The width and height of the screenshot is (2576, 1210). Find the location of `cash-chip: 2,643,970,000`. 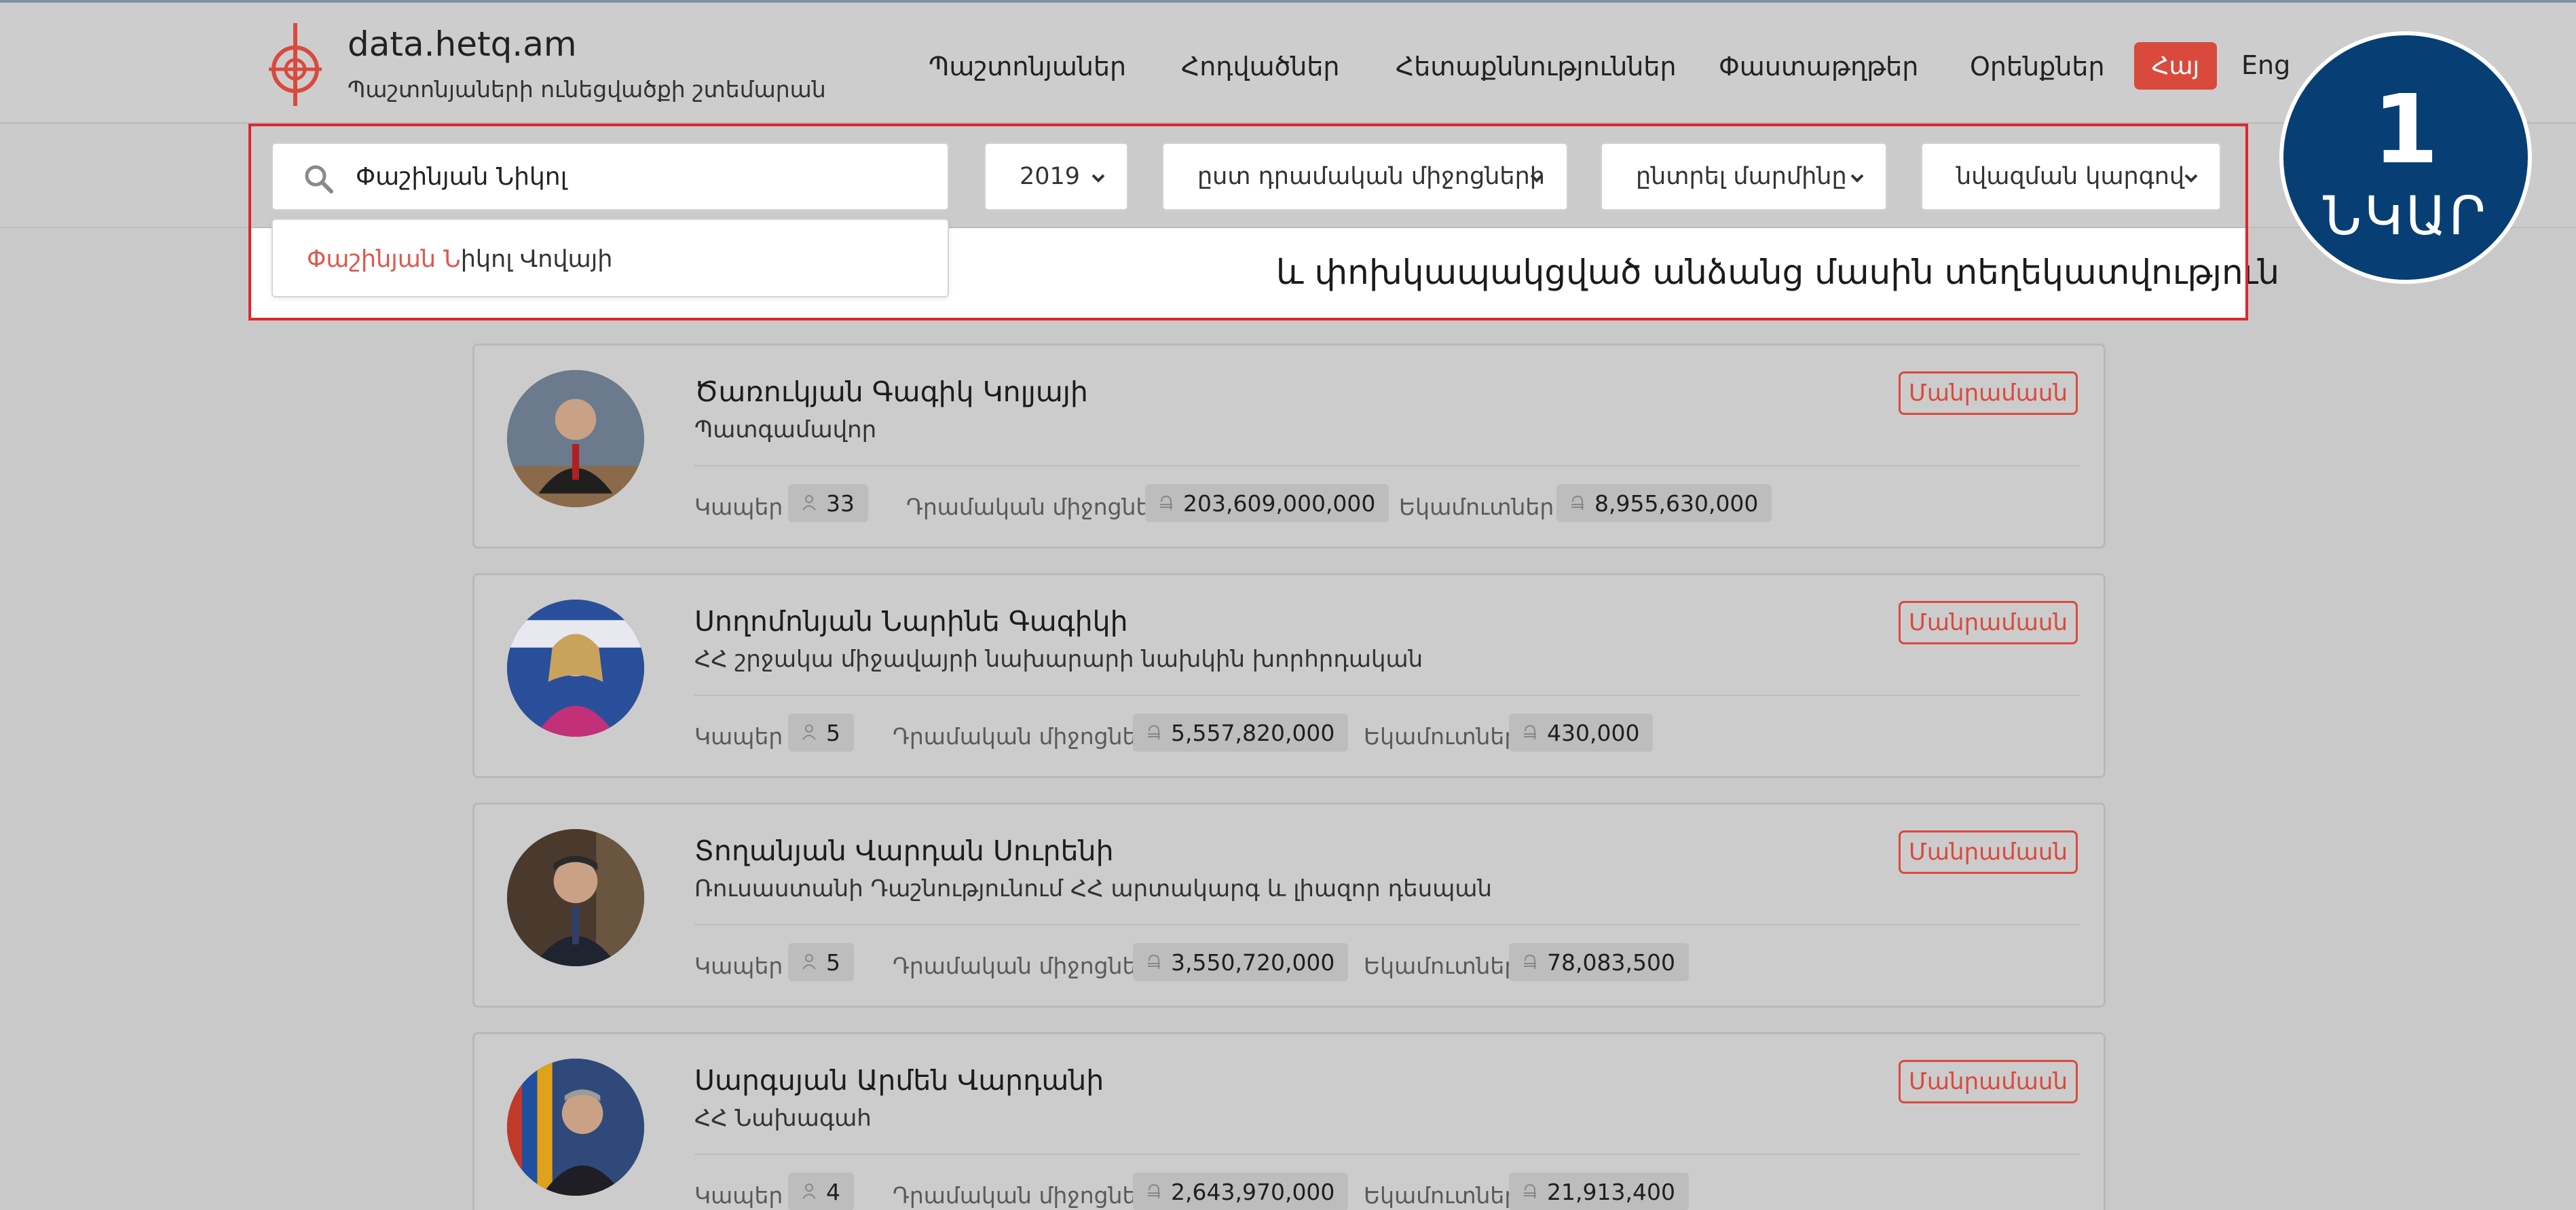

cash-chip: 2,643,970,000 is located at coordinates (1241, 1191).